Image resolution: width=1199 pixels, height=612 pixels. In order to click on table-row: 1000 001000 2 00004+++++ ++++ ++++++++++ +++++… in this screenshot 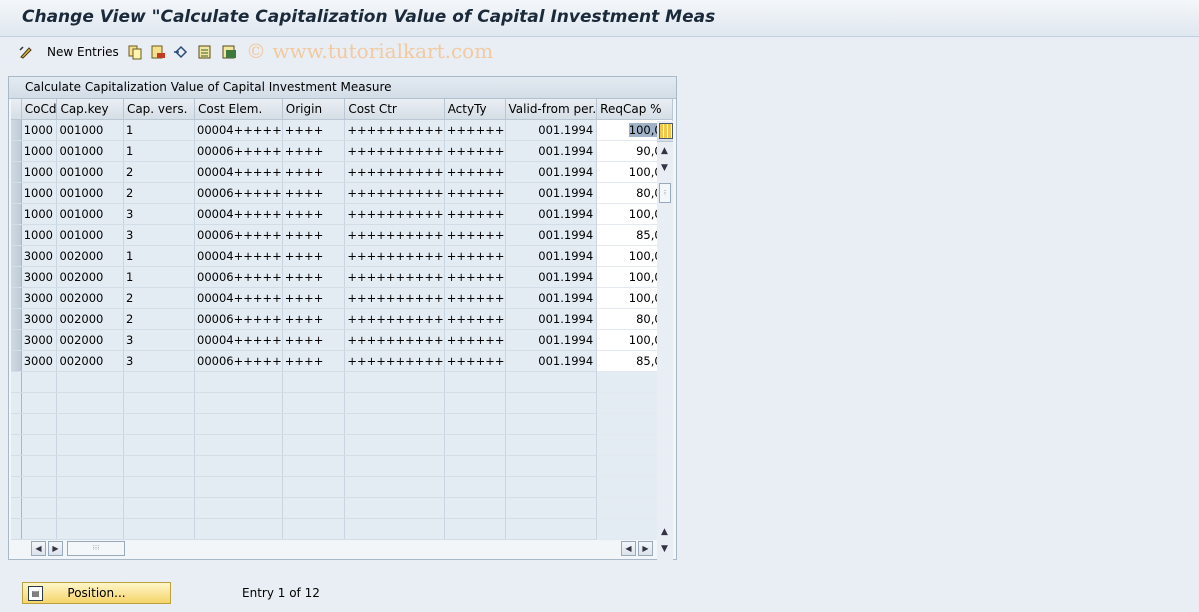, I will do `click(342, 172)`.